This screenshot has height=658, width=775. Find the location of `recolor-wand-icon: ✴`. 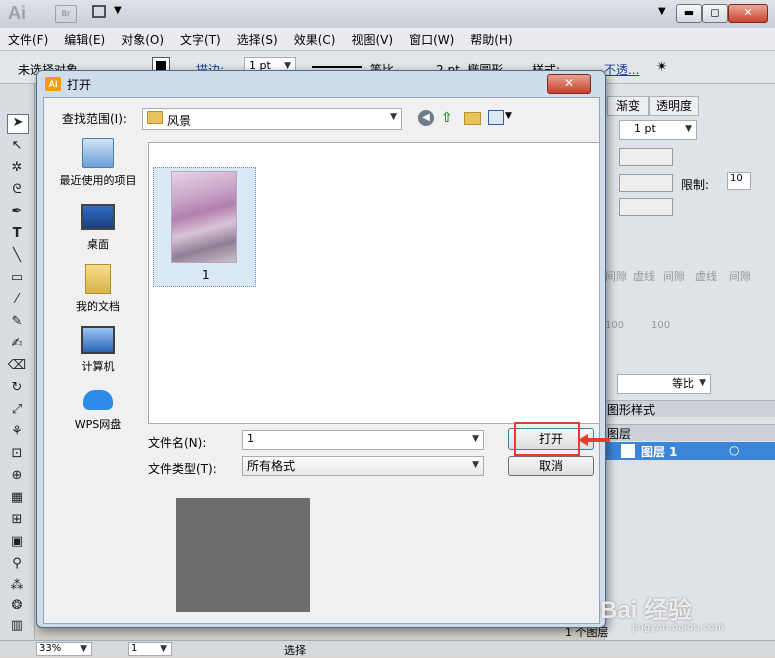

recolor-wand-icon: ✴ is located at coordinates (662, 67).